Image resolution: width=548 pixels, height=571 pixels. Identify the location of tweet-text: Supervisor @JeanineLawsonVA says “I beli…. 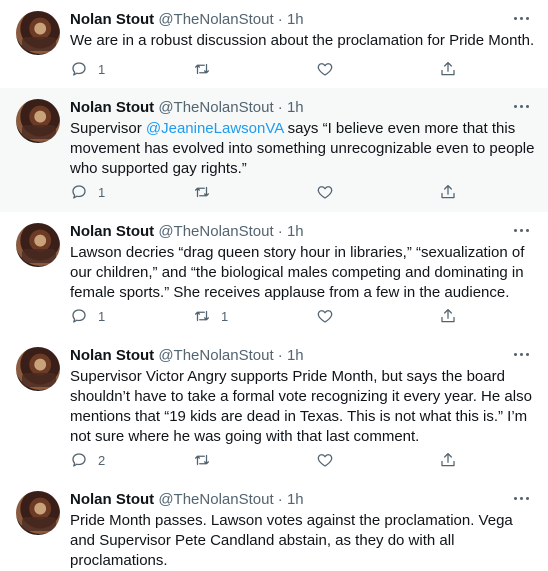
(302, 148).